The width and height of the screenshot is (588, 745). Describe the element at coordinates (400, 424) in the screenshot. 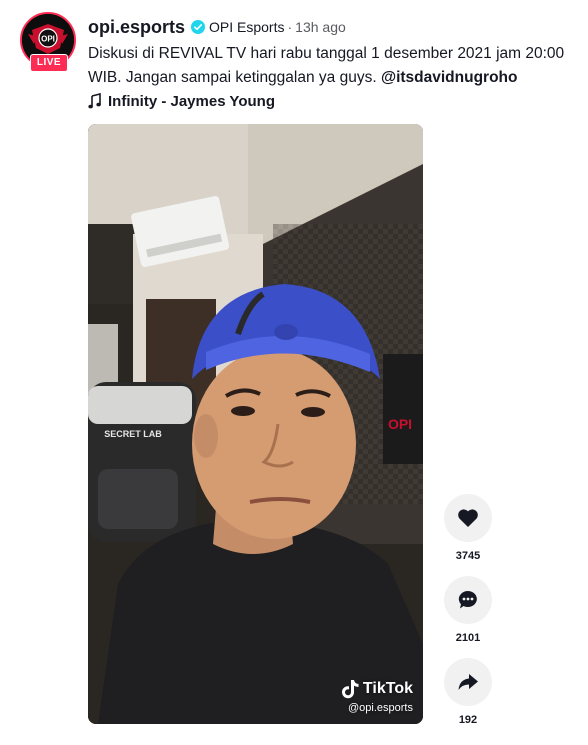

I see `poster-logo: OPI` at that location.